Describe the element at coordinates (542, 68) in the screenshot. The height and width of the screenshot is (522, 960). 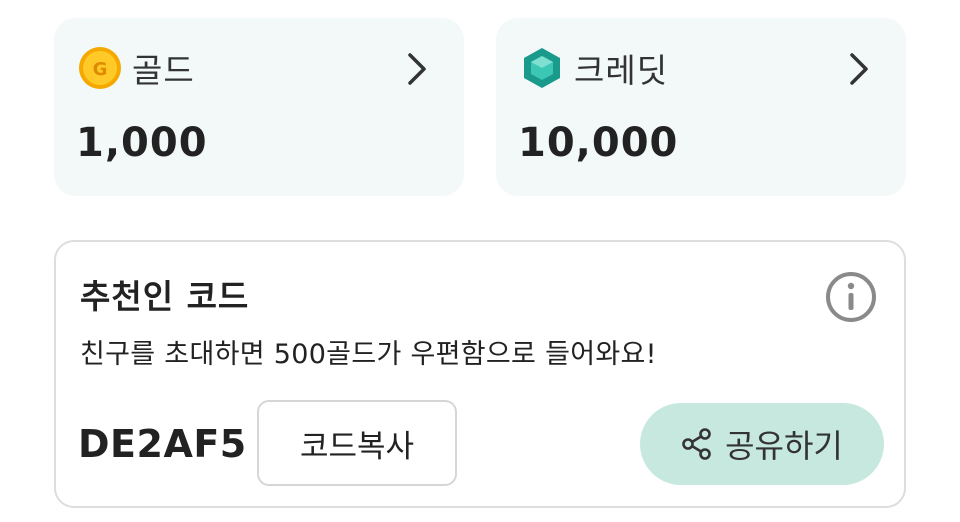
I see `credit-gem-icon` at that location.